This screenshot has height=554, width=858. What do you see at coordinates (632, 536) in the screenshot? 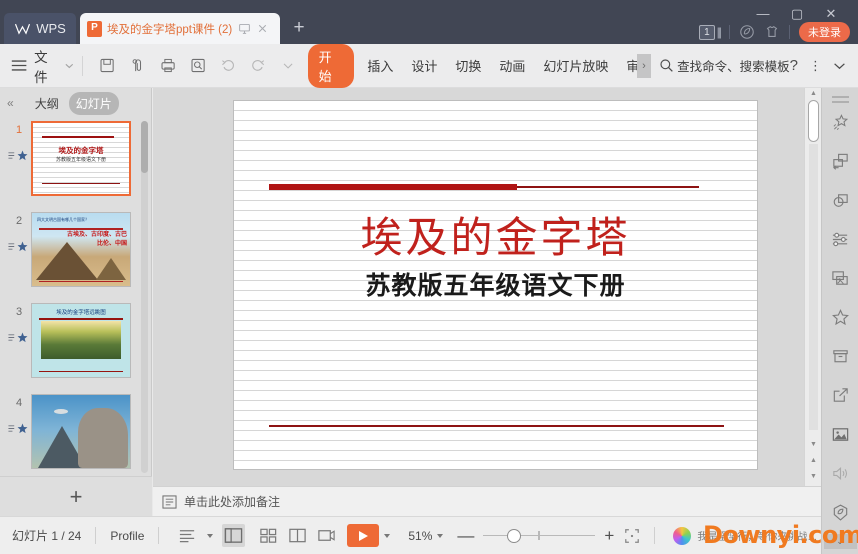
I see `fit-to-window-icon` at bounding box center [632, 536].